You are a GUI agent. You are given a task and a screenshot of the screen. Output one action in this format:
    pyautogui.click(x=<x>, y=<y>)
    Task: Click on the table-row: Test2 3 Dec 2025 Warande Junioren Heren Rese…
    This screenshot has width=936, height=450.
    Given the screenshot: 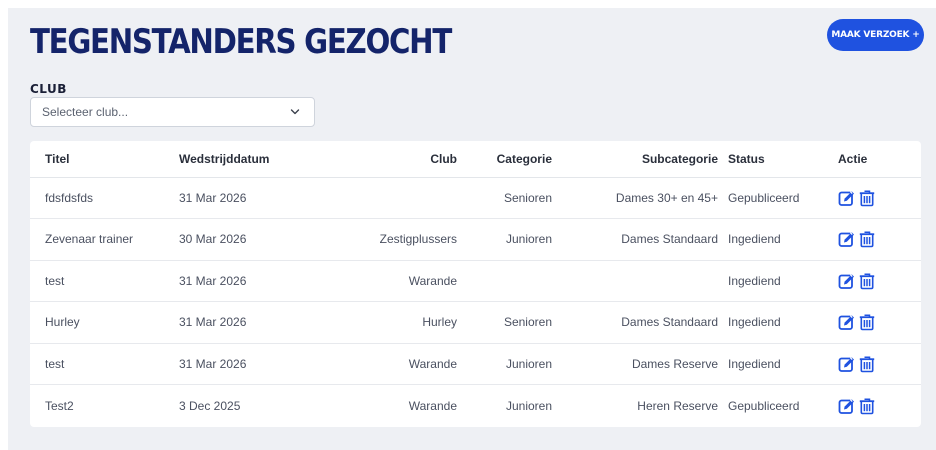 What is the action you would take?
    pyautogui.click(x=475, y=406)
    